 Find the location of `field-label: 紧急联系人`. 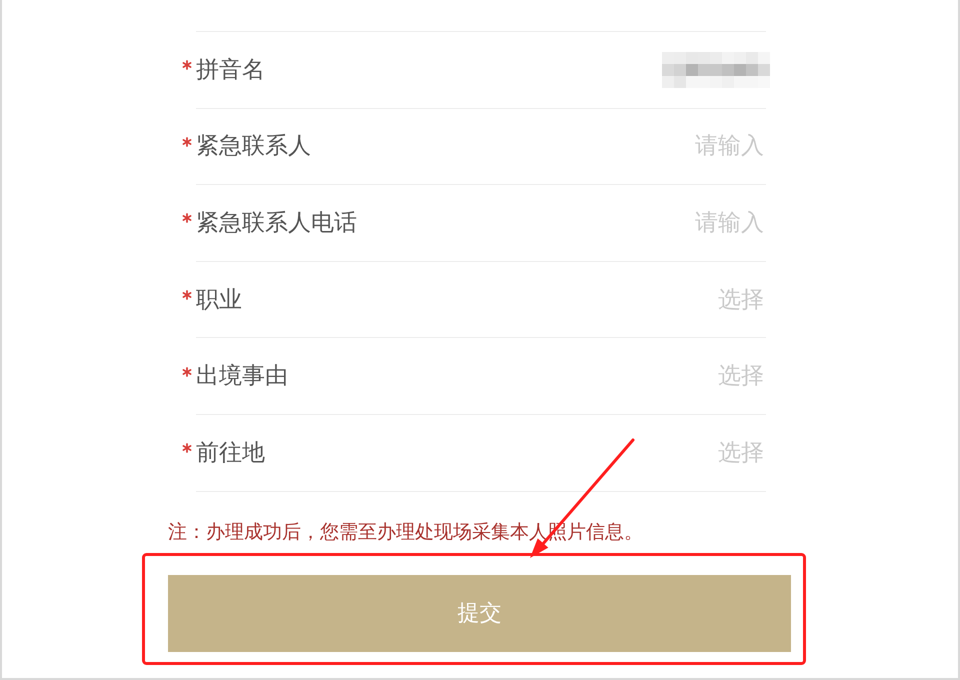

field-label: 紧急联系人 is located at coordinates (253, 147).